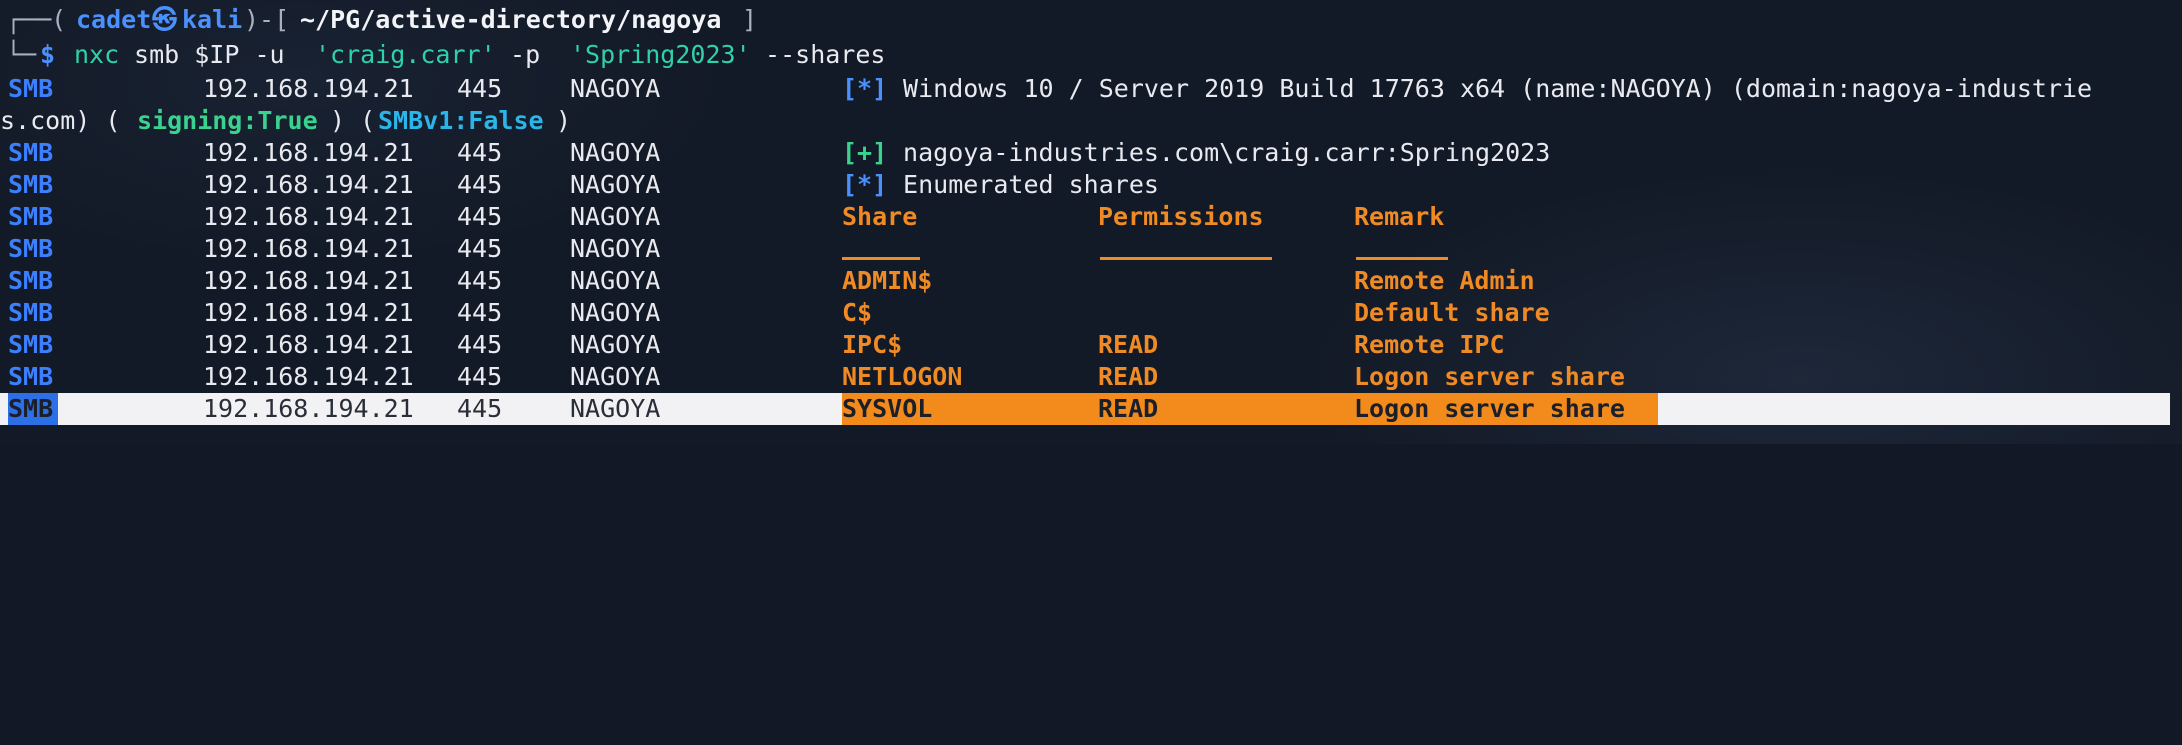  I want to click on command-shares-flag: --shares, so click(818, 54).